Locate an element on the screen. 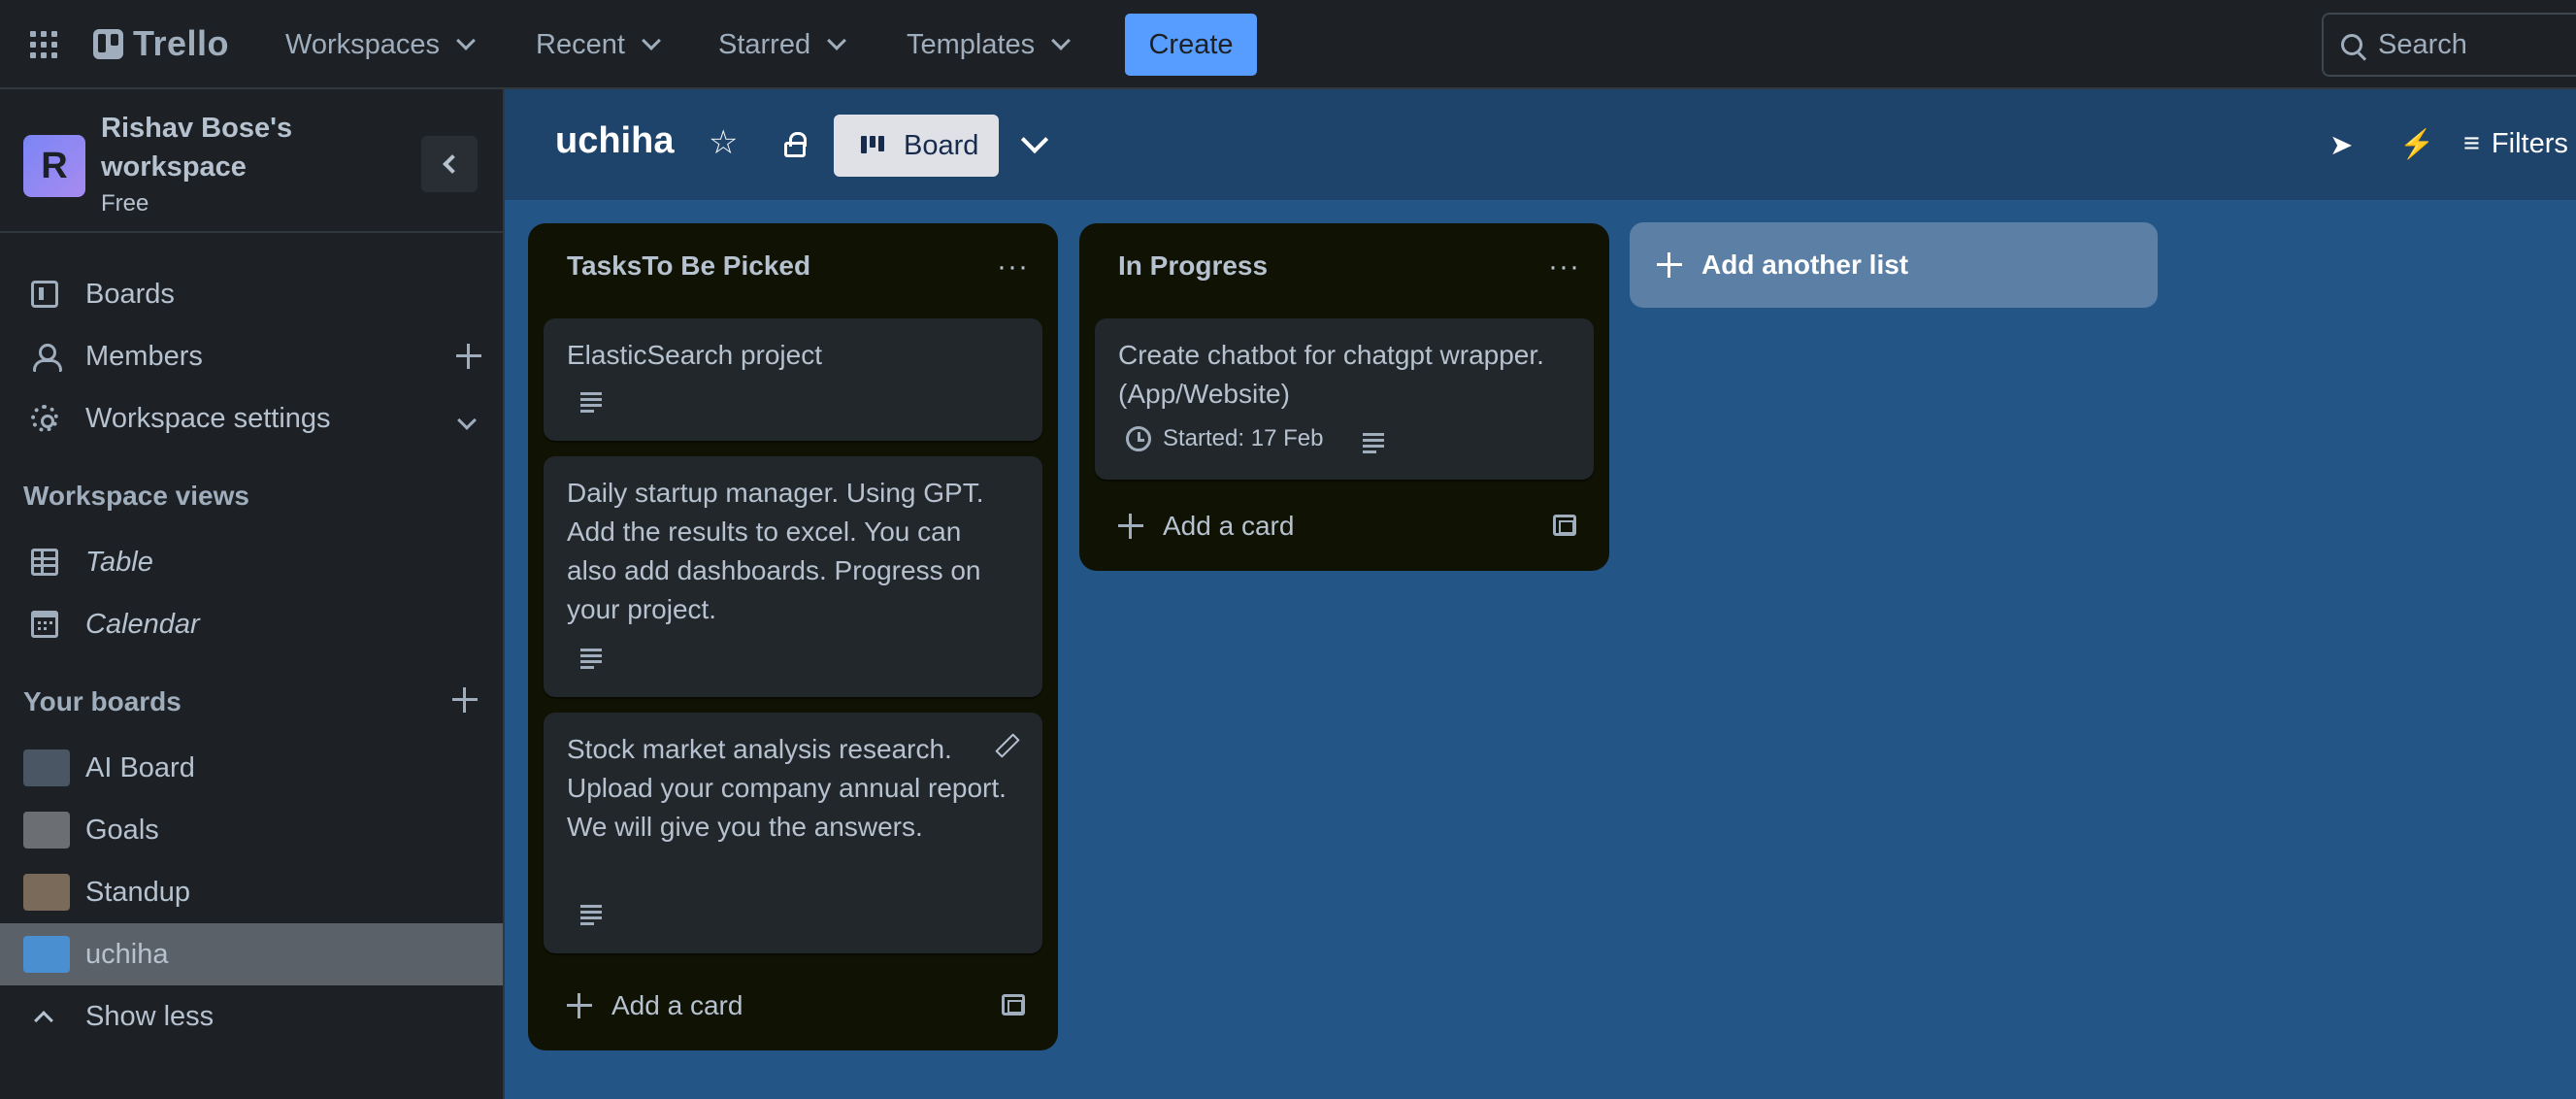 This screenshot has height=1099, width=2576. filters-button: ≡ Filters is located at coordinates (2515, 144).